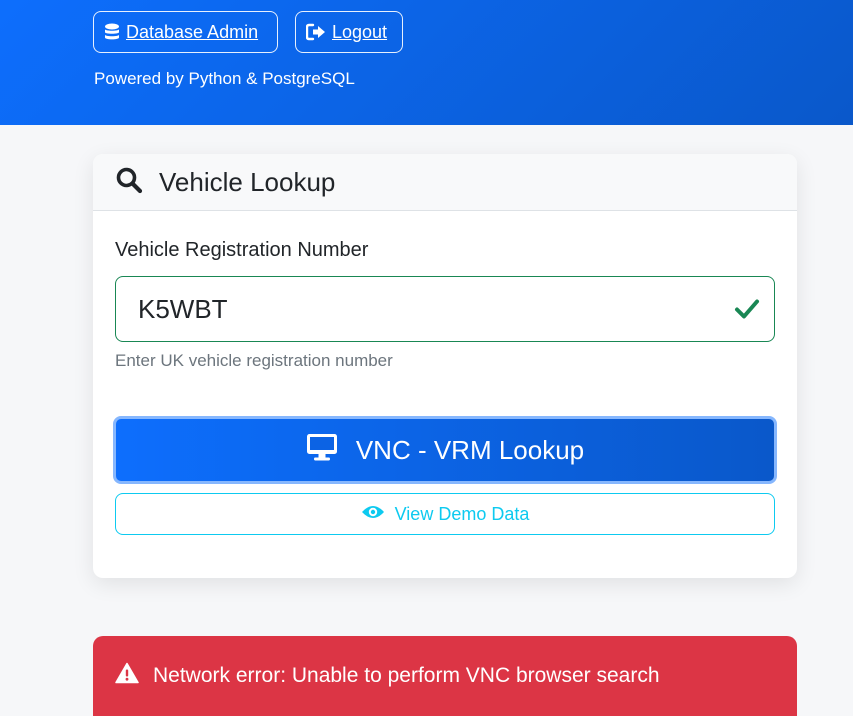 This screenshot has width=853, height=716. Describe the element at coordinates (373, 514) in the screenshot. I see `eye-icon` at that location.